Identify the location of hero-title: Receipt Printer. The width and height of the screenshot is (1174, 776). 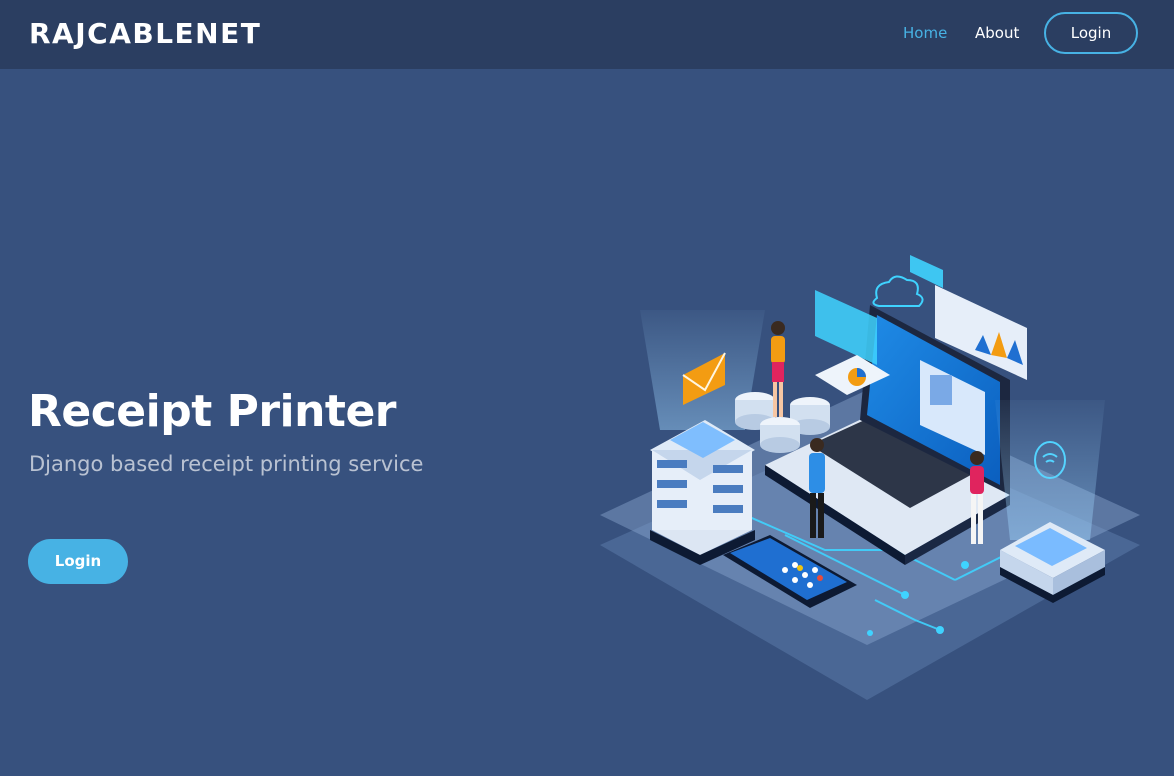
(212, 411).